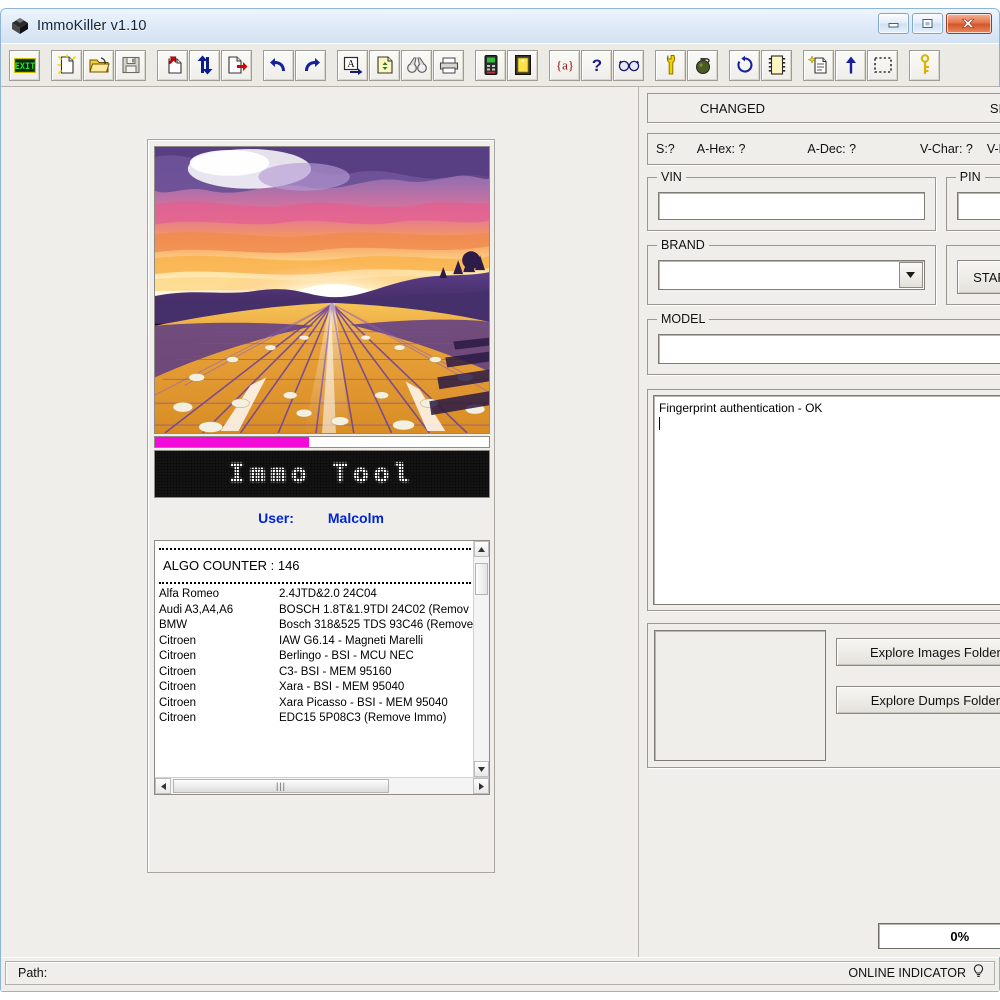  I want to click on chip-button, so click(522, 65).